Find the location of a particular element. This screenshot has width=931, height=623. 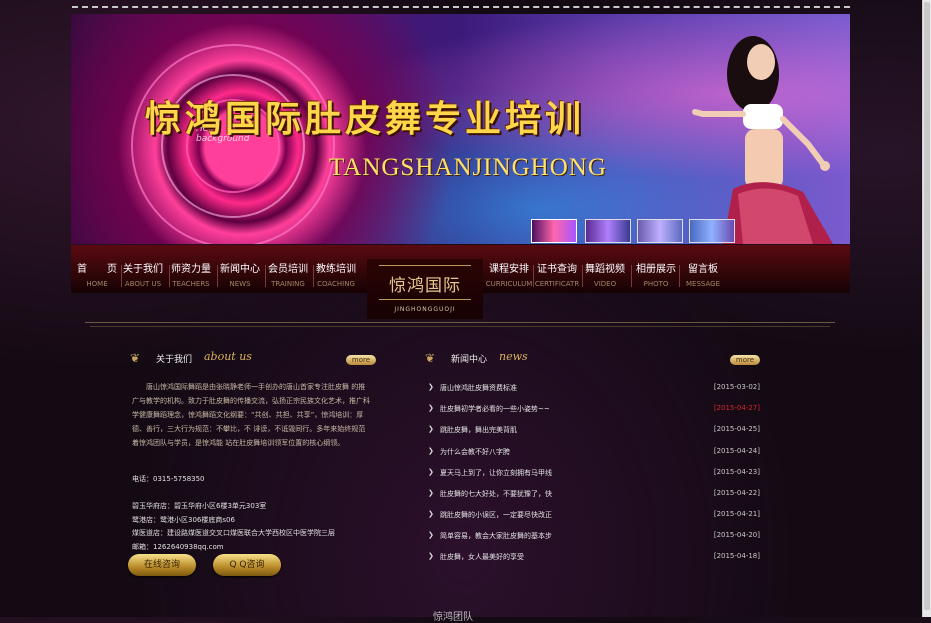

news-list-item: ❯ 简单容易，教会大家肚皮舞的基本步 [2015-04-20] is located at coordinates (594, 537).